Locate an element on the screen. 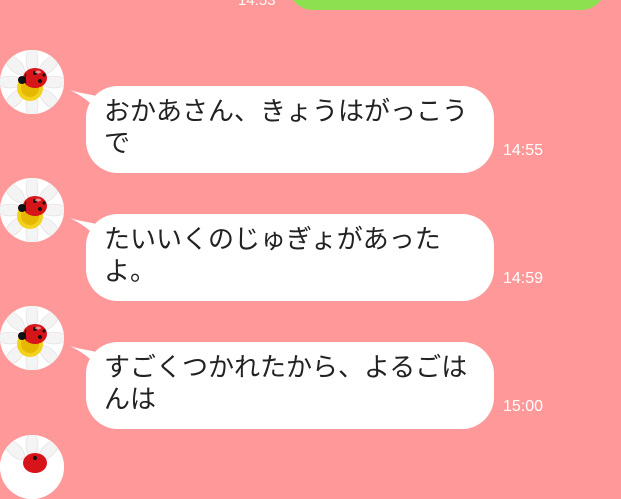 The height and width of the screenshot is (499, 621). message-bubble: すごくつかれたから、よるごはんは is located at coordinates (290, 385).